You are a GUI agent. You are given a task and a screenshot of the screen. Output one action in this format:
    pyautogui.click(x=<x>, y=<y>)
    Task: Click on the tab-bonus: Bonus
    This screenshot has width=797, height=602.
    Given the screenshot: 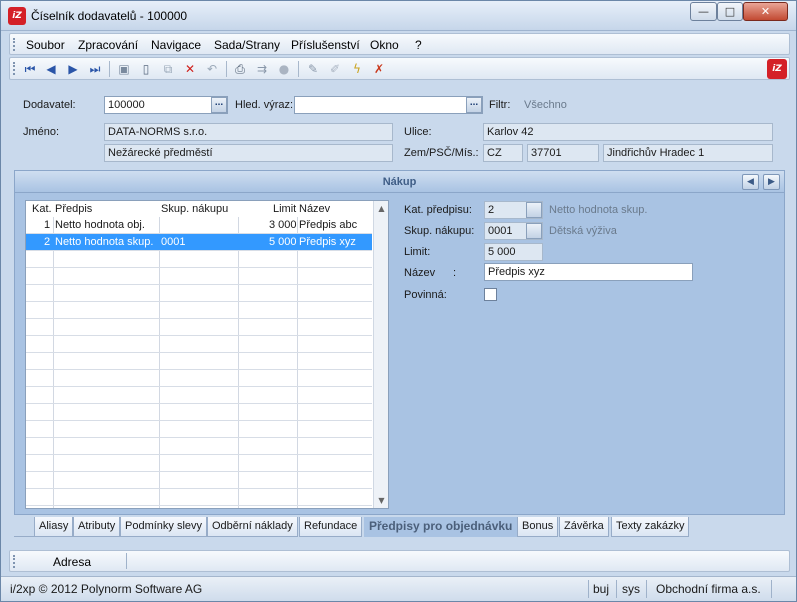 What is the action you would take?
    pyautogui.click(x=538, y=527)
    